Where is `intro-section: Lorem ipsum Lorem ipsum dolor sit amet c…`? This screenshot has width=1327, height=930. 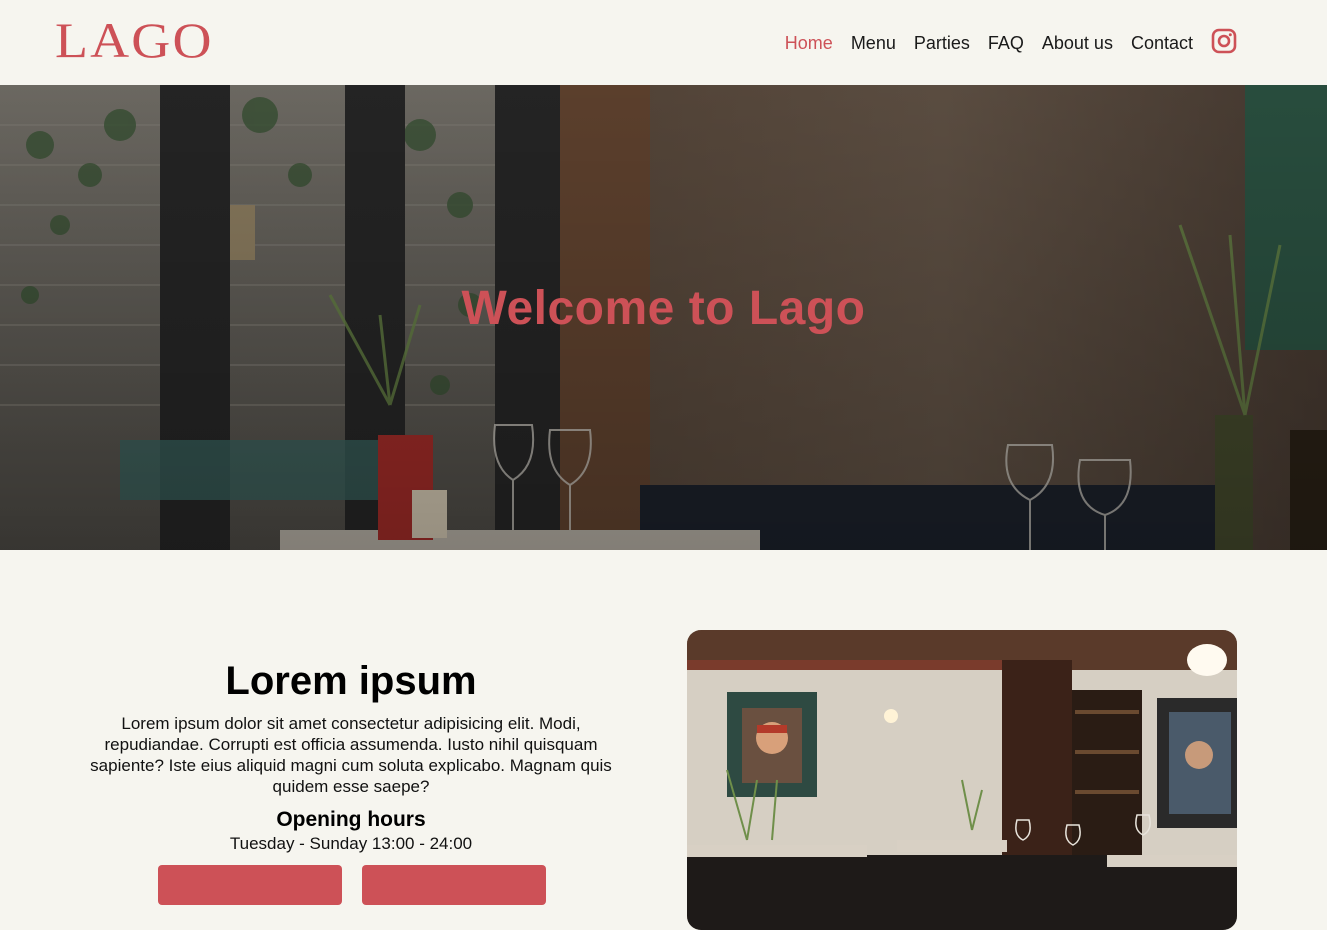 intro-section: Lorem ipsum Lorem ipsum dolor sit amet c… is located at coordinates (351, 755).